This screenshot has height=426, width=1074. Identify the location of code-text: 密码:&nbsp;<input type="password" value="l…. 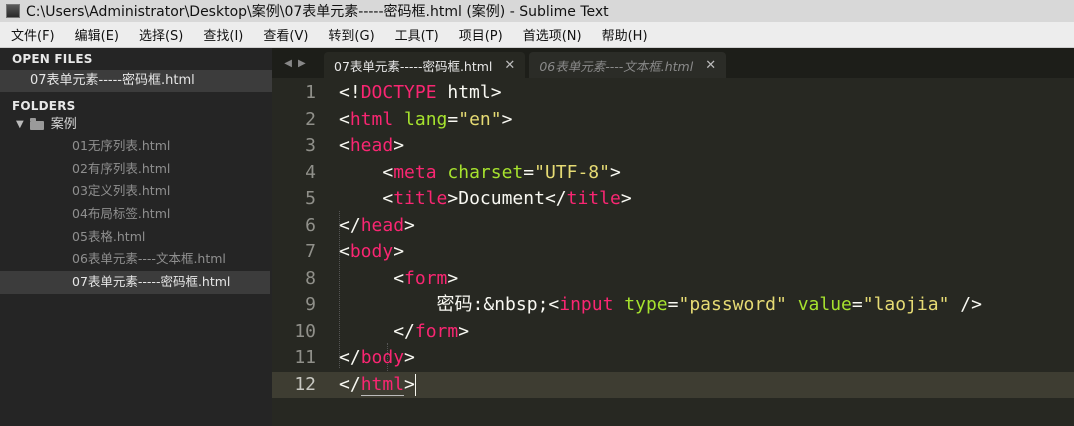
(709, 304).